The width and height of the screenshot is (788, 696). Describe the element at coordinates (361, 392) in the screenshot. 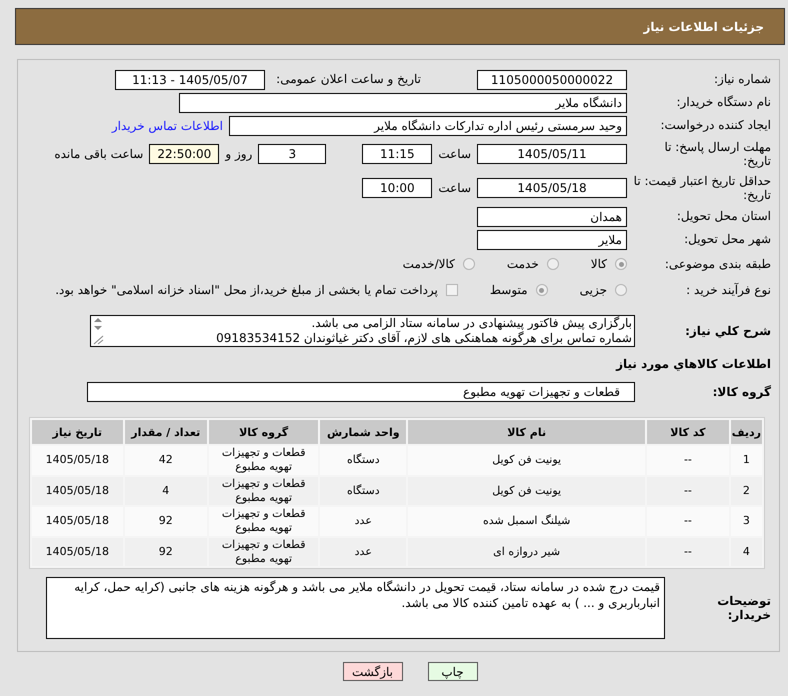

I see `goods-group-field: قطعات و تجهیزات تهویه مطبوع` at that location.